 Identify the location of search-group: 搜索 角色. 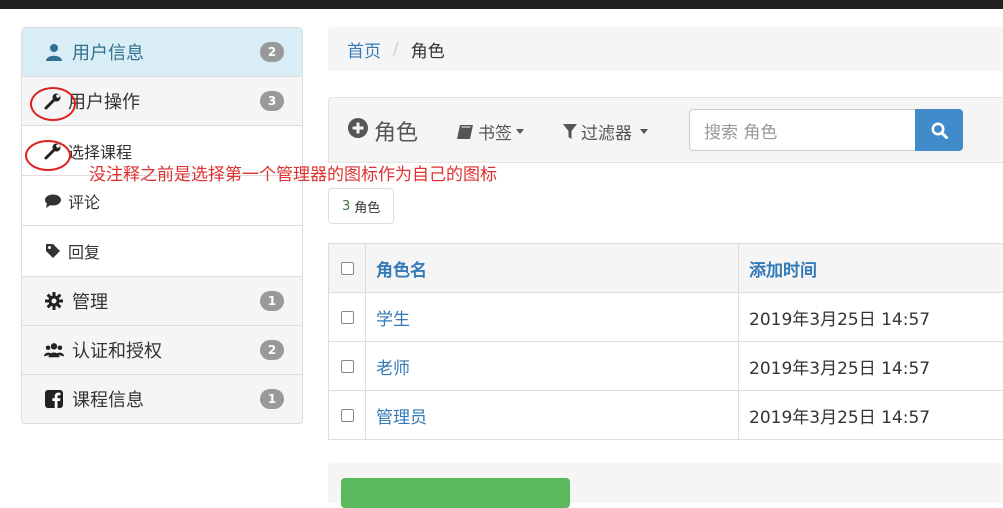
(826, 130).